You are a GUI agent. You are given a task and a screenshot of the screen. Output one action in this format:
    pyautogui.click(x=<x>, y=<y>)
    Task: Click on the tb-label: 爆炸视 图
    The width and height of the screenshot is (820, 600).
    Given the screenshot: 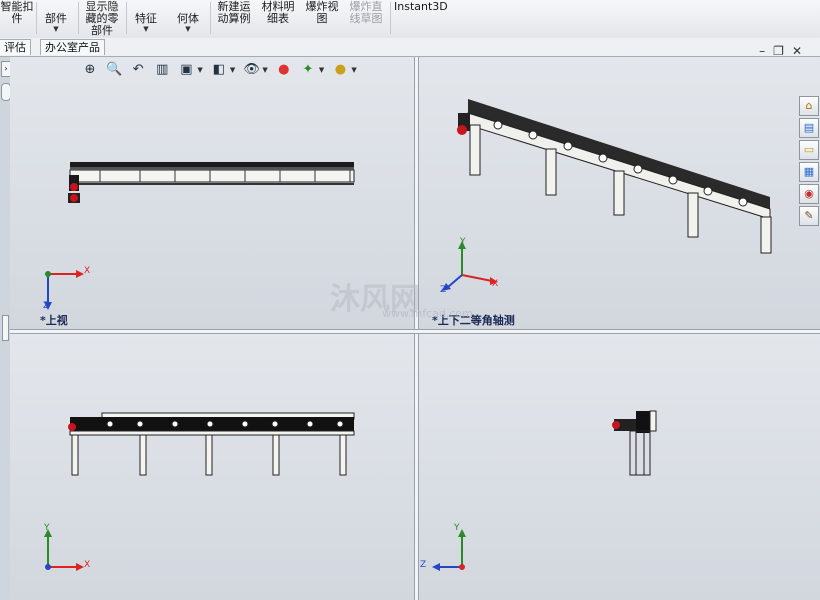 What is the action you would take?
    pyautogui.click(x=322, y=12)
    